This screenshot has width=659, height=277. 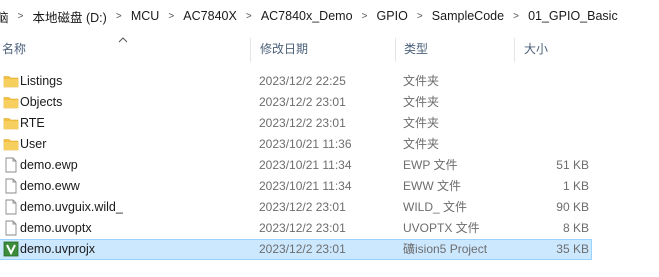 What do you see at coordinates (33, 144) in the screenshot?
I see `file-name: User` at bounding box center [33, 144].